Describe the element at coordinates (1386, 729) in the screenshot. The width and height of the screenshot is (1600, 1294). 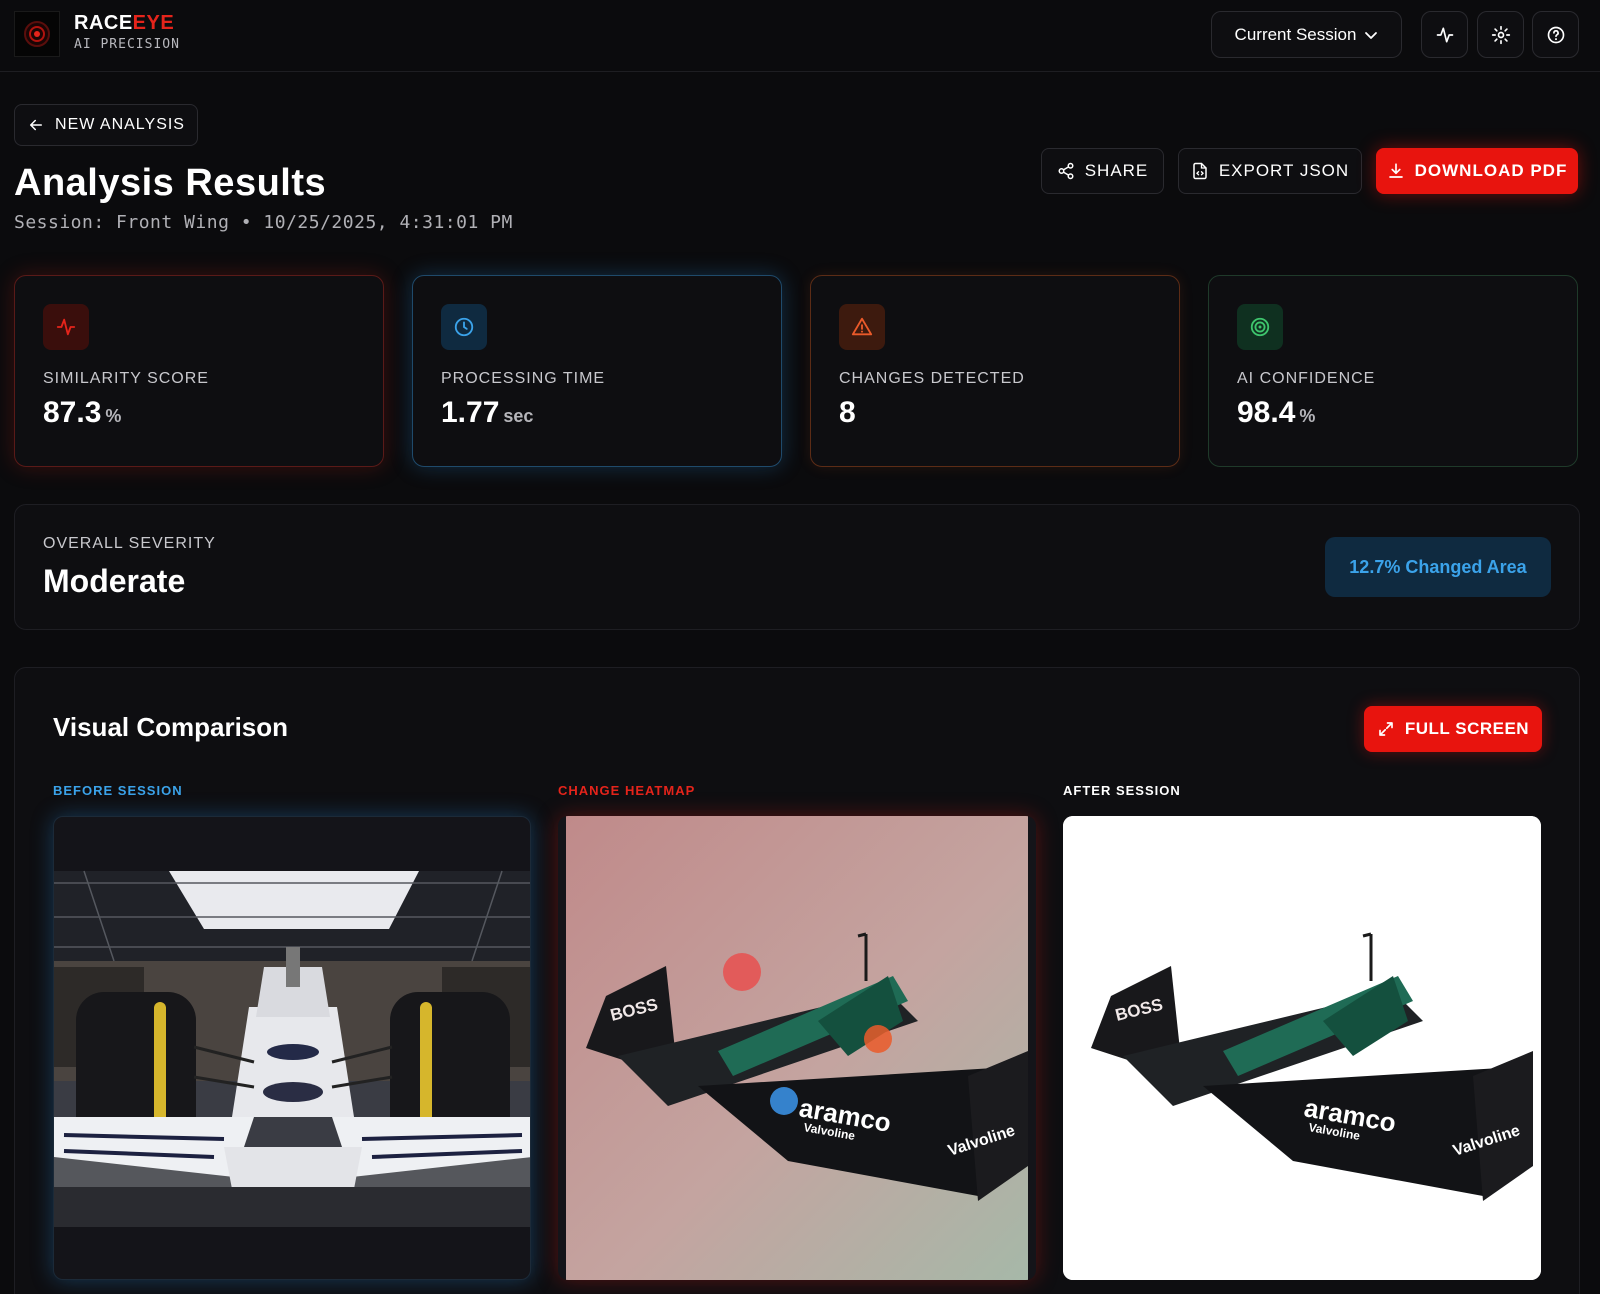
I see `expand-icon` at that location.